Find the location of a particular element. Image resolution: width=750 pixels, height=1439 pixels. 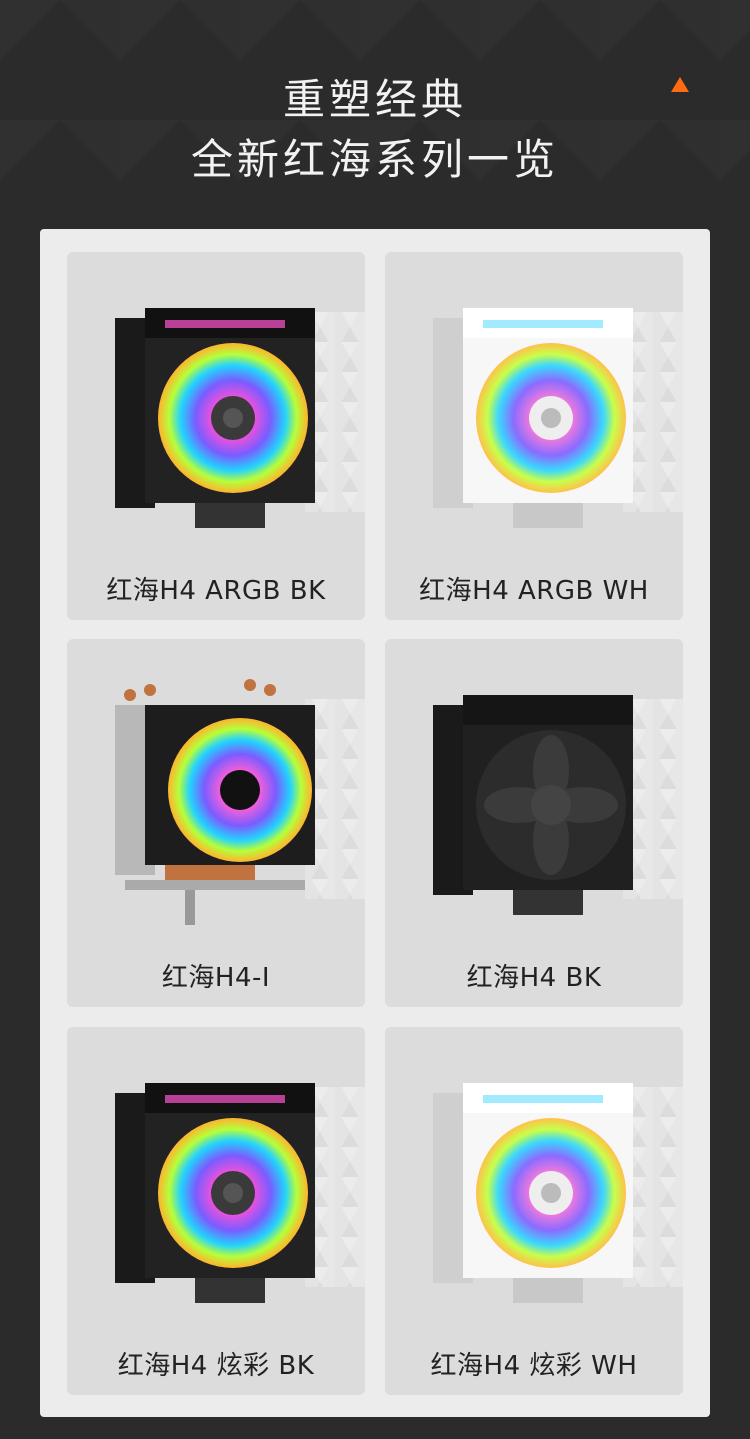

page-header: 重塑经典 全新红海系列一览 is located at coordinates (375, 130).